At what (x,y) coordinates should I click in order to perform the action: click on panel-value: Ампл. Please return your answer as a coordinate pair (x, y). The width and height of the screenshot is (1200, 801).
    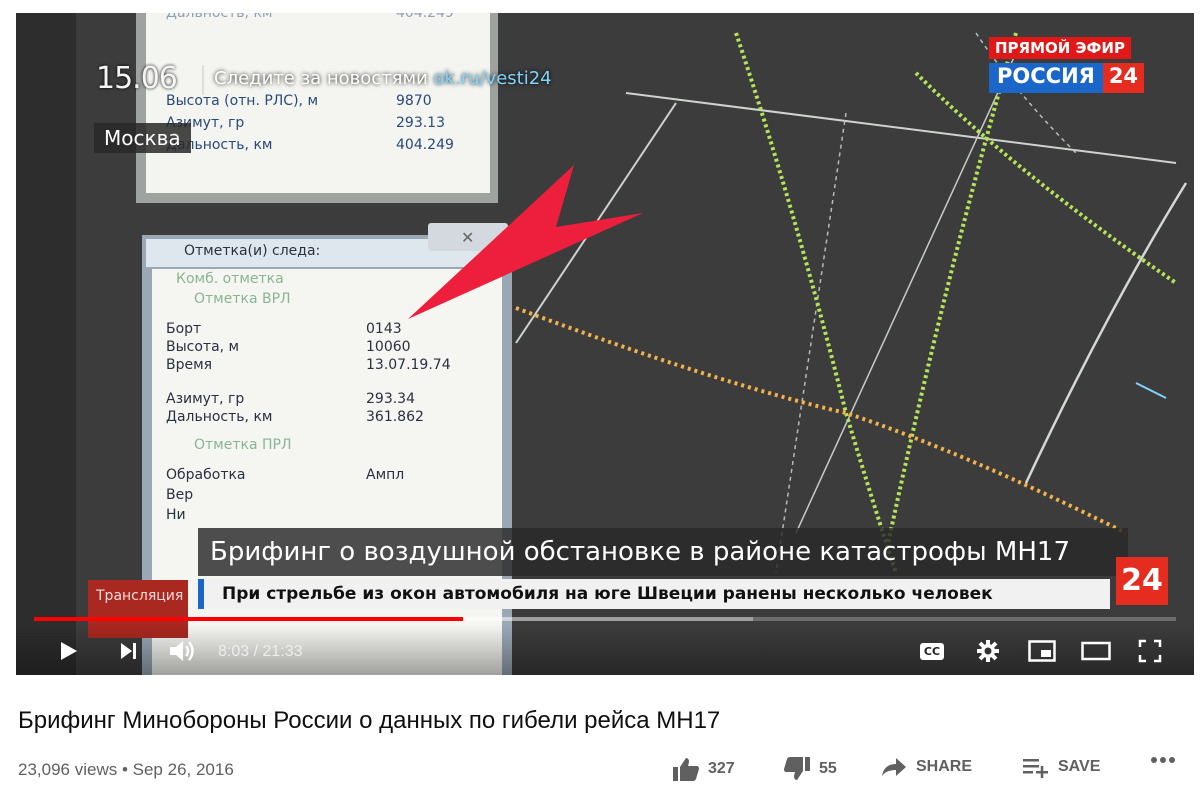
    Looking at the image, I should click on (385, 475).